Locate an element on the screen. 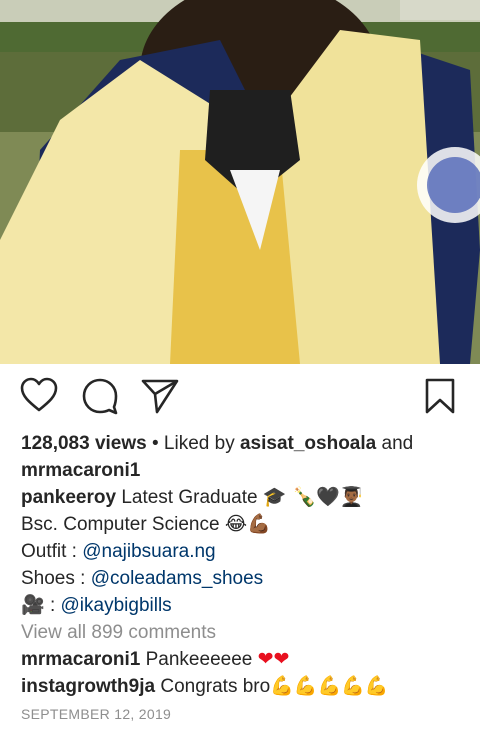  views-count: 128,083 views is located at coordinates (84, 443).